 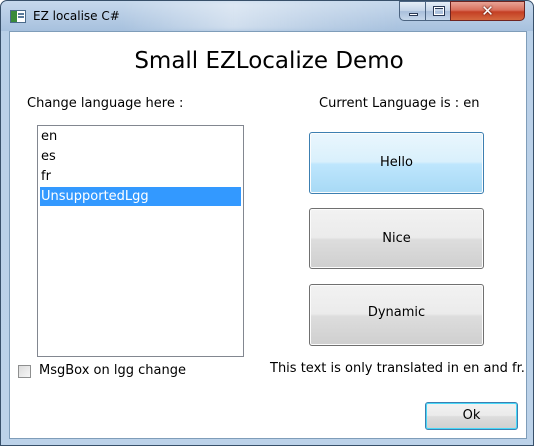 I want to click on close-icon: ✕, so click(x=487, y=11).